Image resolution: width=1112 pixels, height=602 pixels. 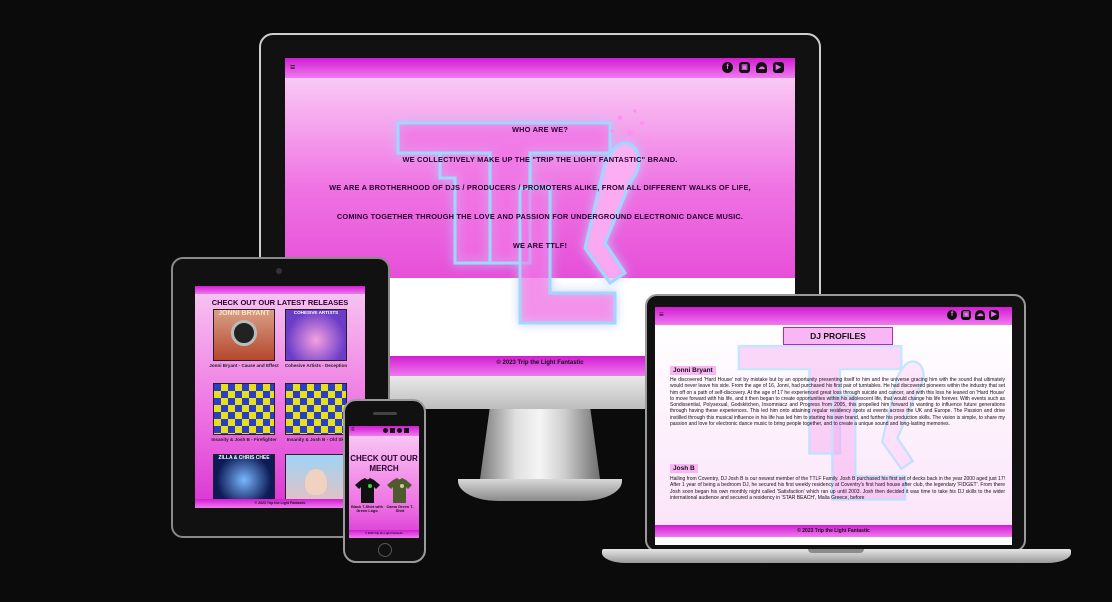 What do you see at coordinates (316, 482) in the screenshot?
I see `portrait-image` at bounding box center [316, 482].